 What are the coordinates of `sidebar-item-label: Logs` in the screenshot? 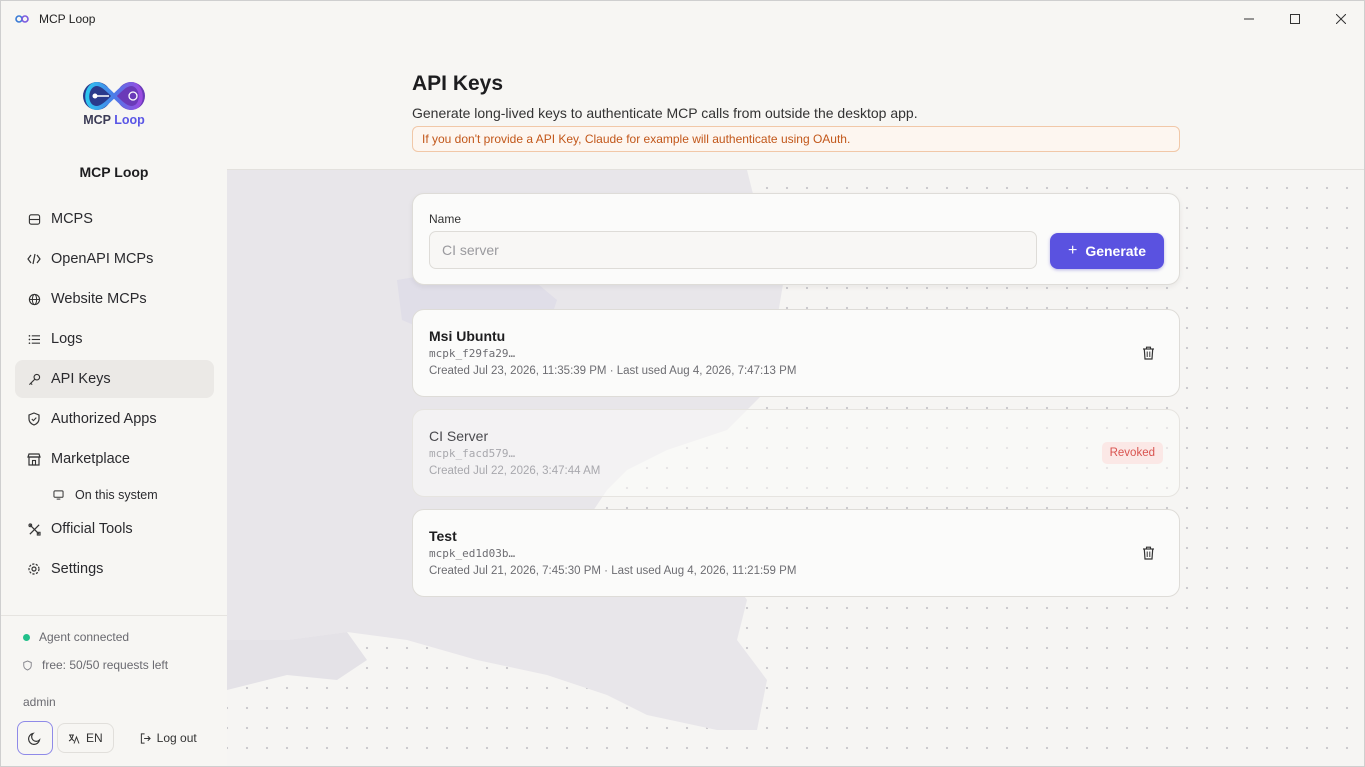 It's located at (67, 339).